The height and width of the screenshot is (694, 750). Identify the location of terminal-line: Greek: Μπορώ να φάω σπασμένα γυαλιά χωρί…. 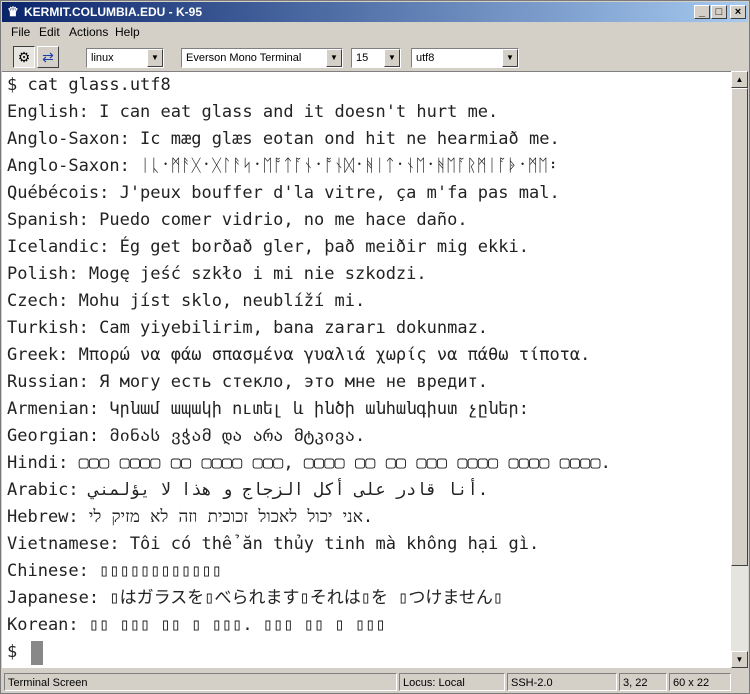
(299, 355).